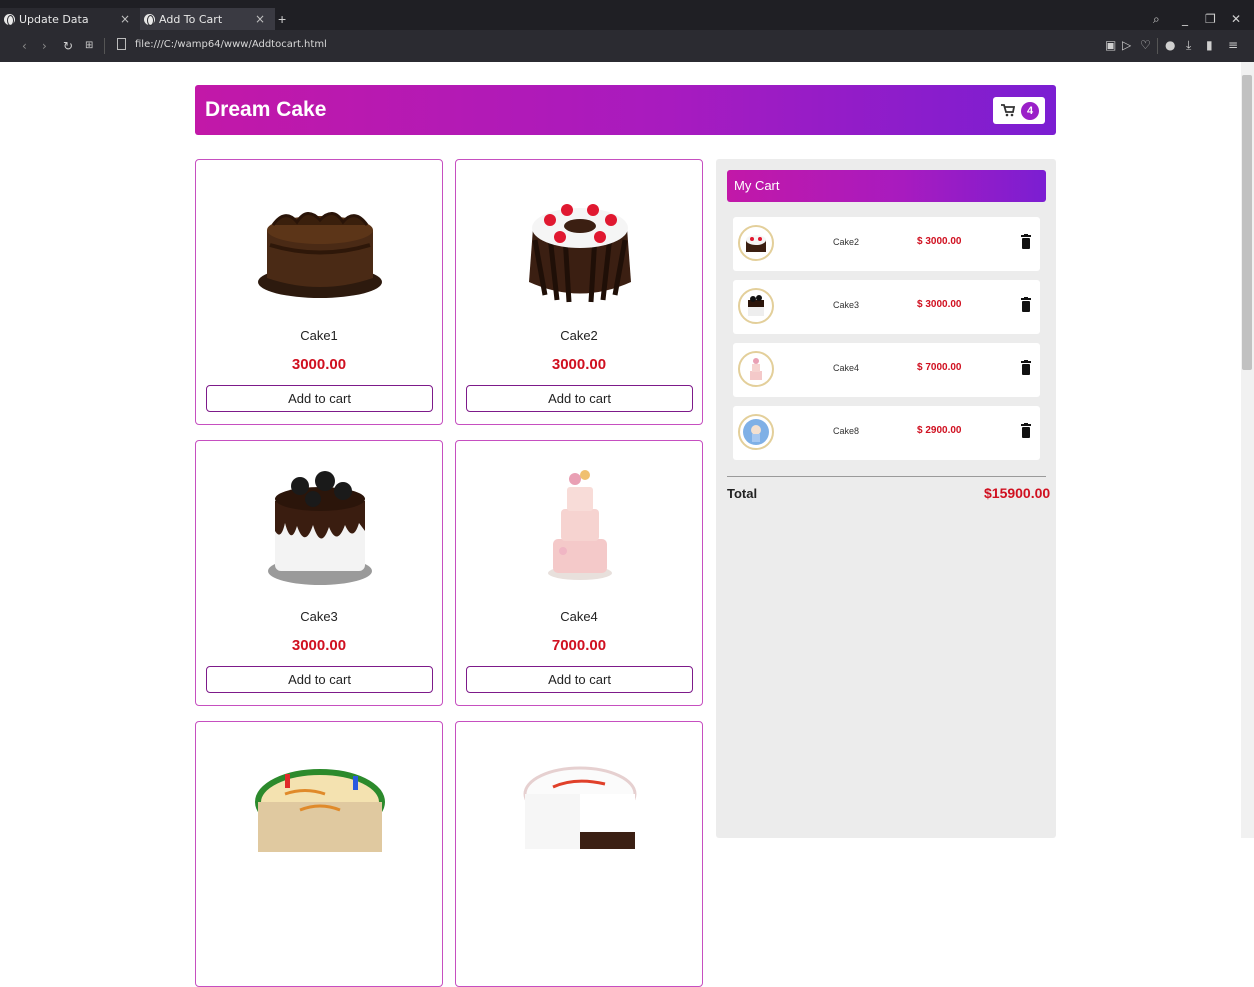  Describe the element at coordinates (1110, 45) in the screenshot. I see `screenshot-icon: ▣` at that location.